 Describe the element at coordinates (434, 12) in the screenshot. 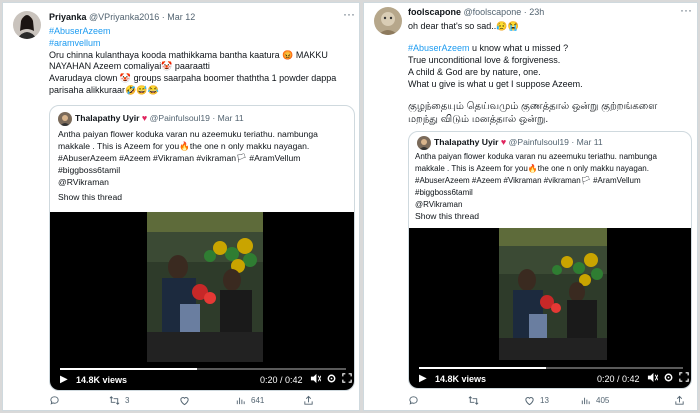

I see `user-name: foolscapone` at that location.